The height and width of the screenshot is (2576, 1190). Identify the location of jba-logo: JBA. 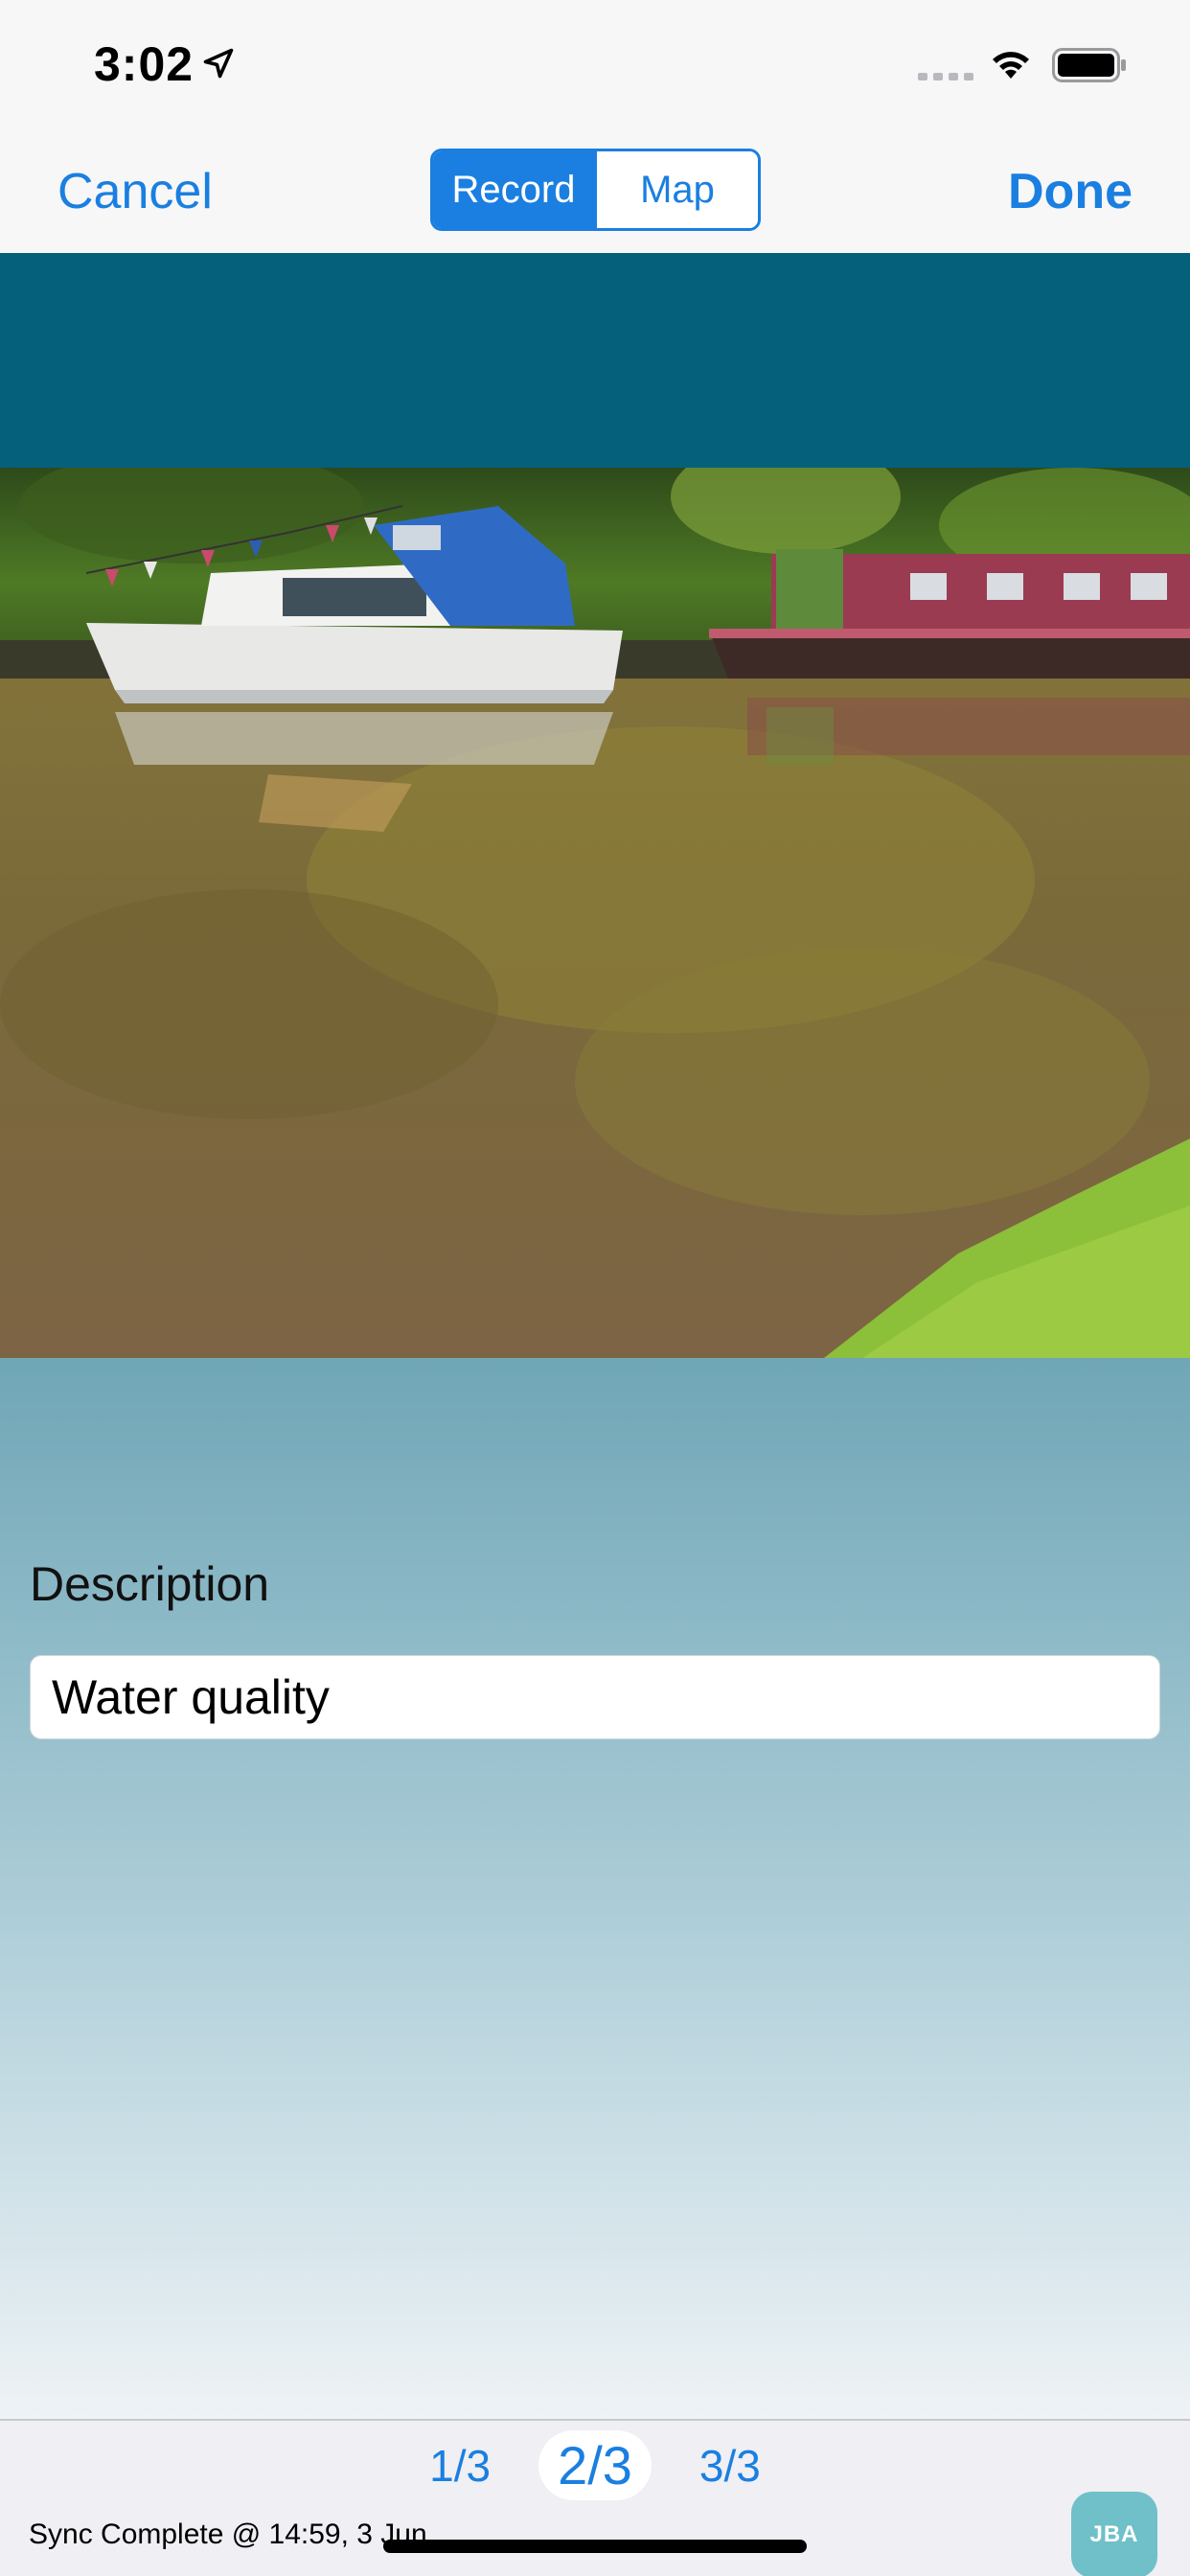
(1114, 2534).